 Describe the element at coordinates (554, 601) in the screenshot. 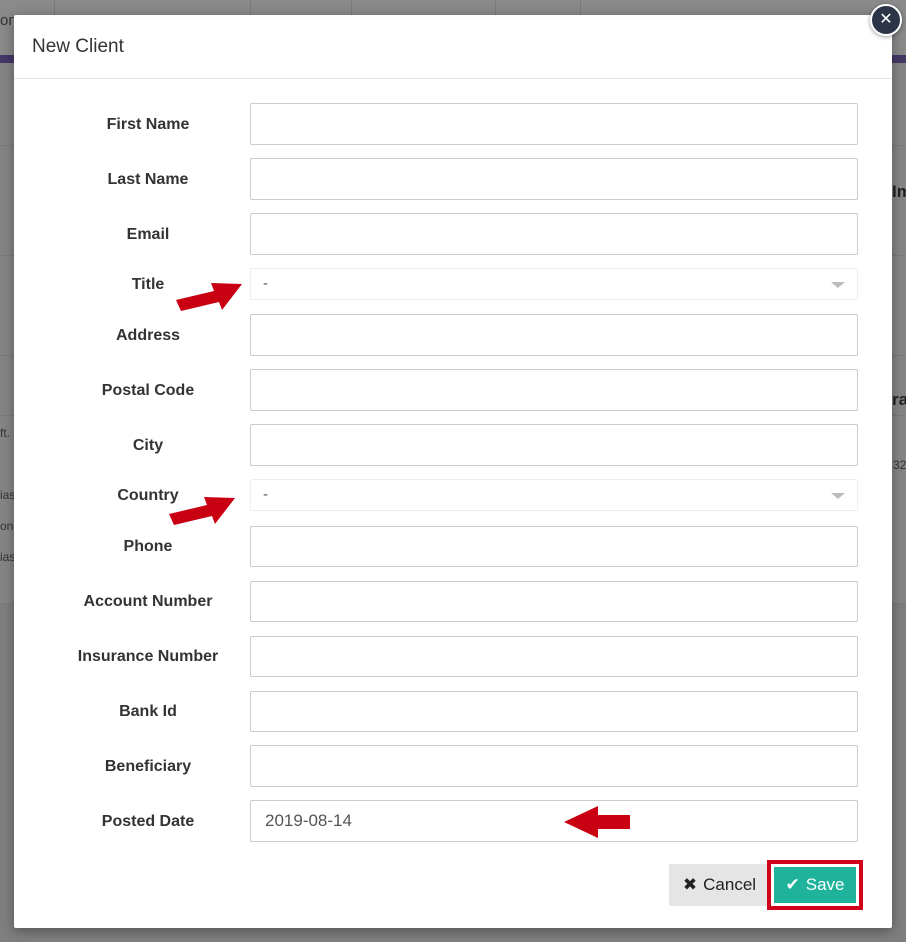

I see `account-number-input` at that location.